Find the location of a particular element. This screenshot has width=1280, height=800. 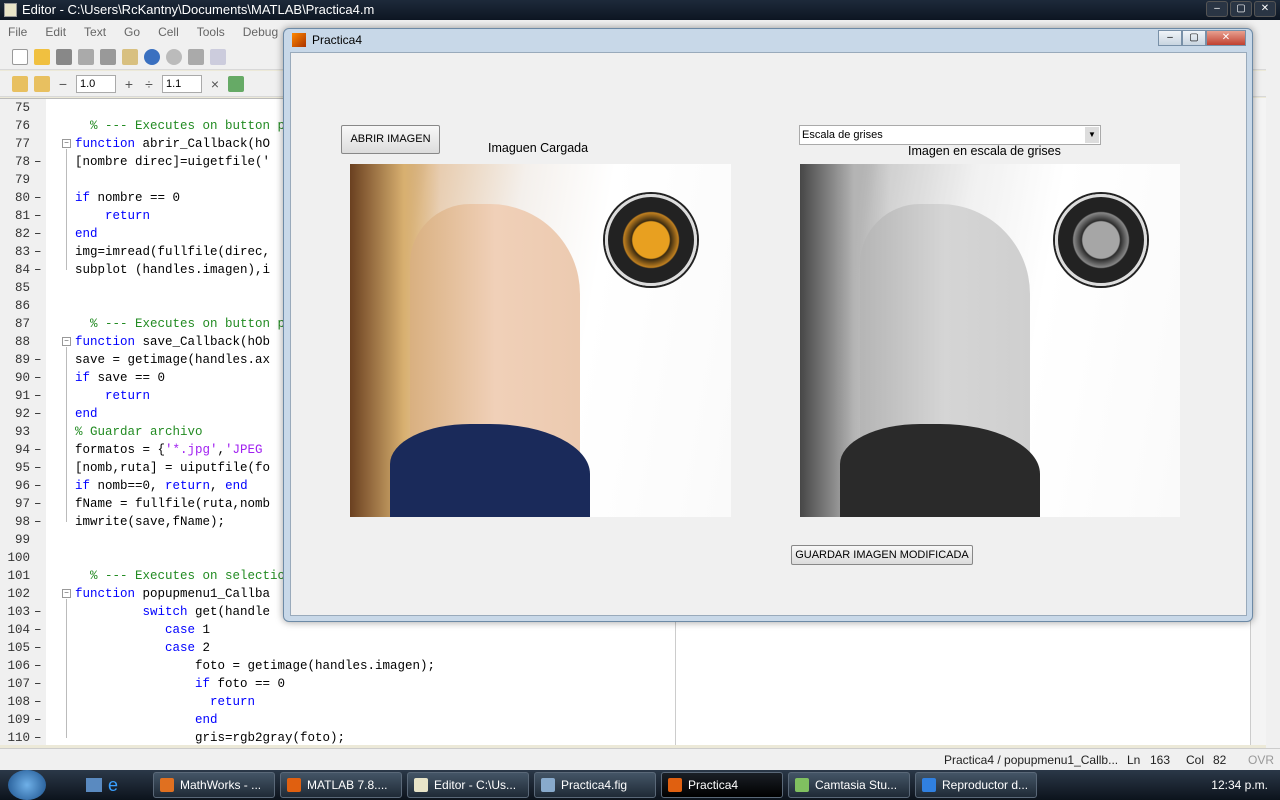

comment-icon is located at coordinates (236, 83).